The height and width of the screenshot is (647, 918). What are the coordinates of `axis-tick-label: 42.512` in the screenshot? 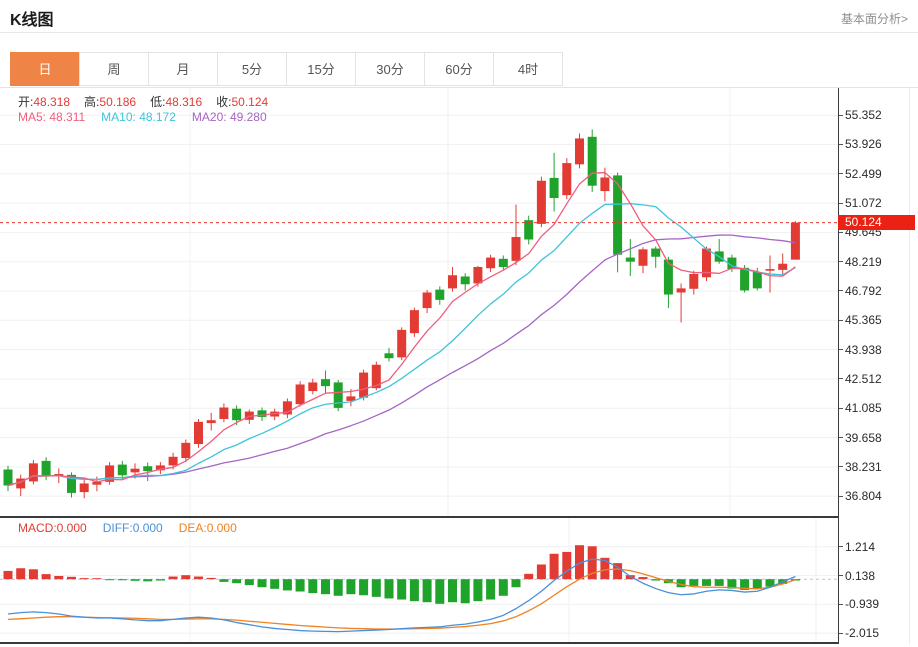 It's located at (863, 378).